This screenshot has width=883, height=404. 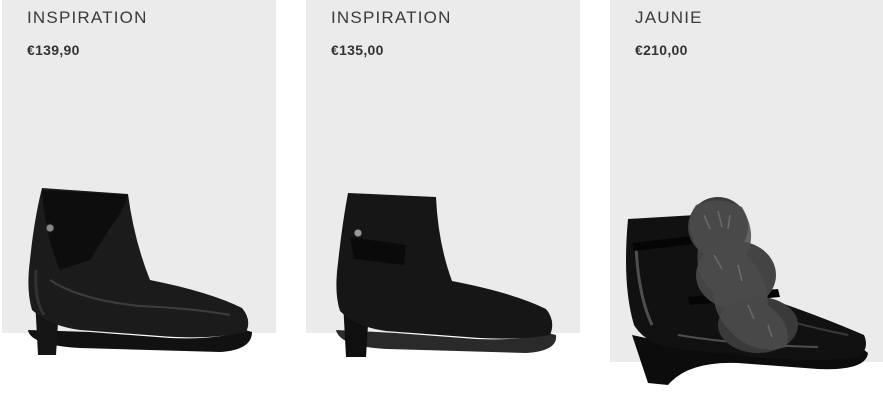 What do you see at coordinates (357, 50) in the screenshot?
I see `product-price: €135,00` at bounding box center [357, 50].